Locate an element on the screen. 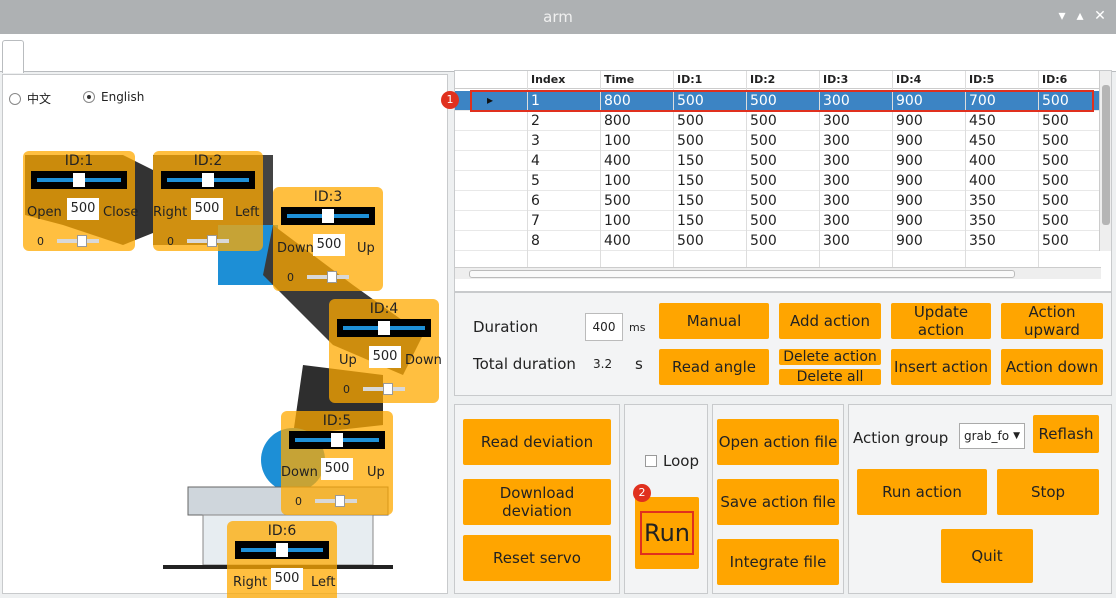  servo-5-slider-handle is located at coordinates (337, 440).